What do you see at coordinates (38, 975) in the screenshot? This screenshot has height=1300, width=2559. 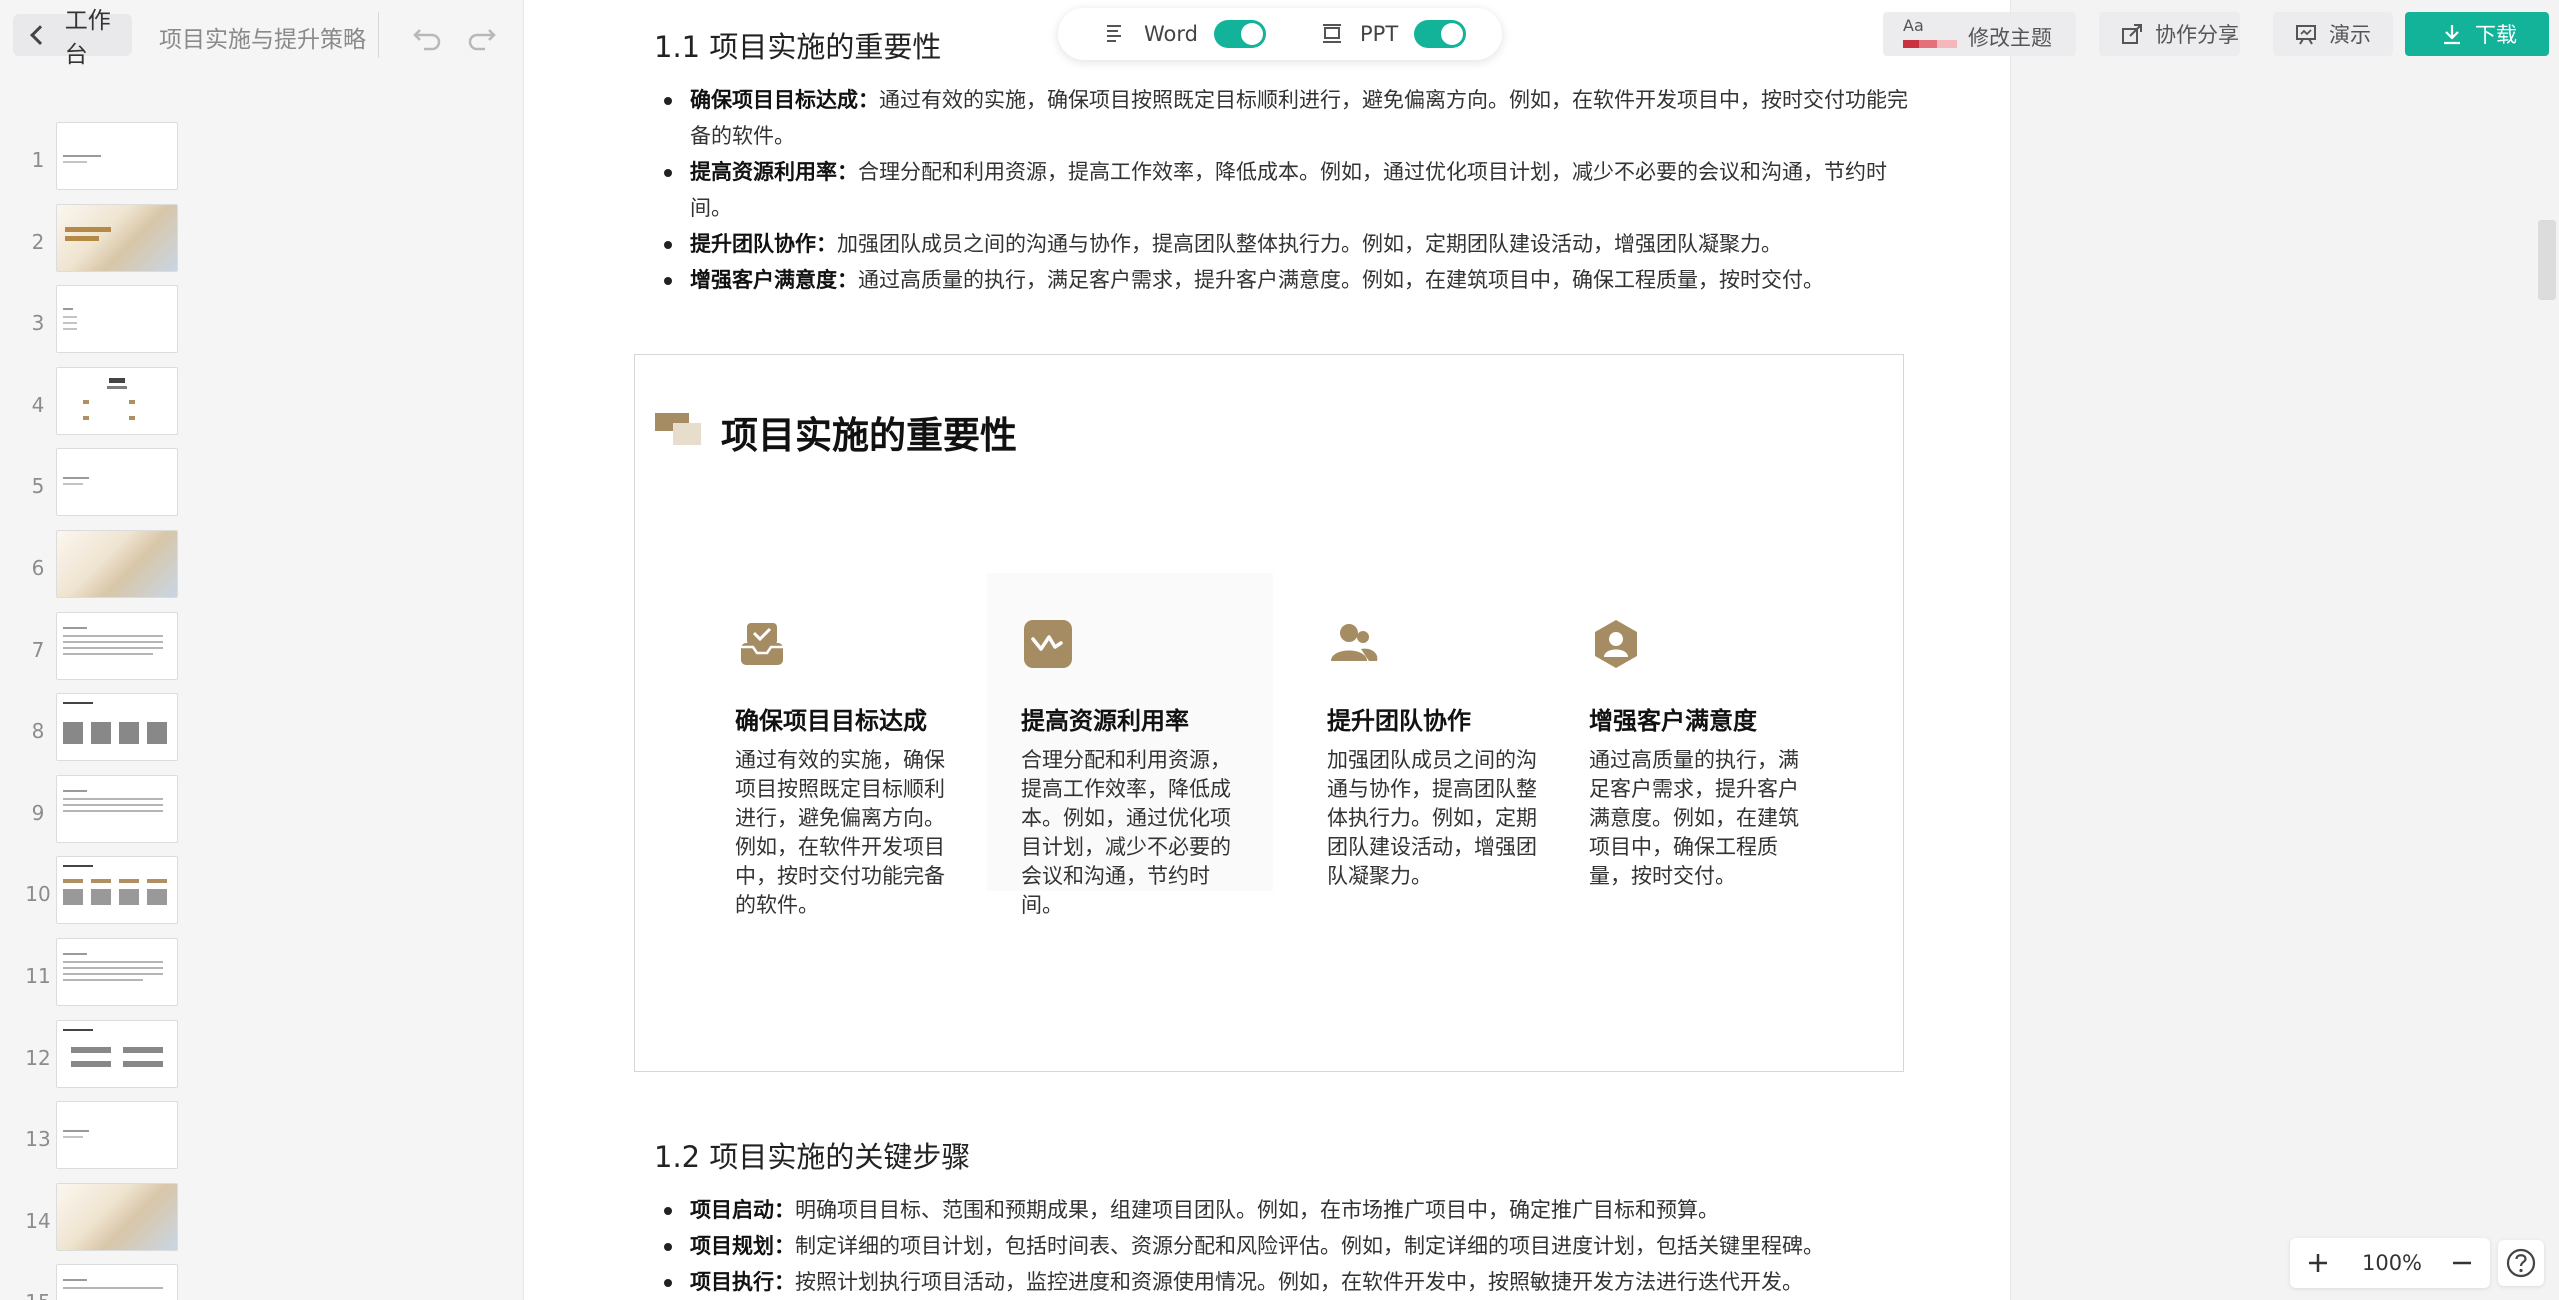 I see `thumbnail-number: 11` at bounding box center [38, 975].